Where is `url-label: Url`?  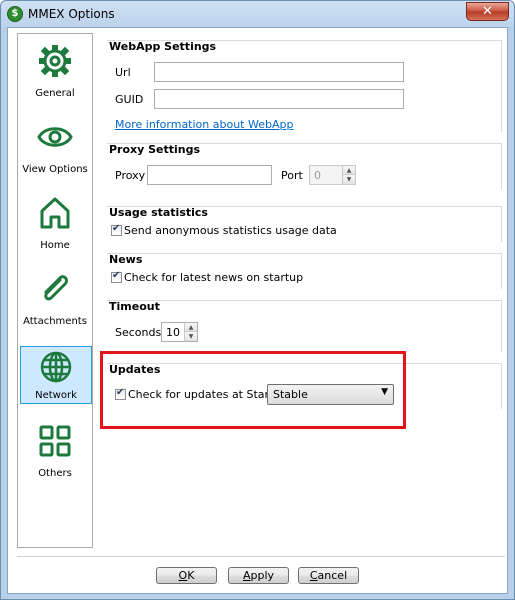
url-label: Url is located at coordinates (123, 72).